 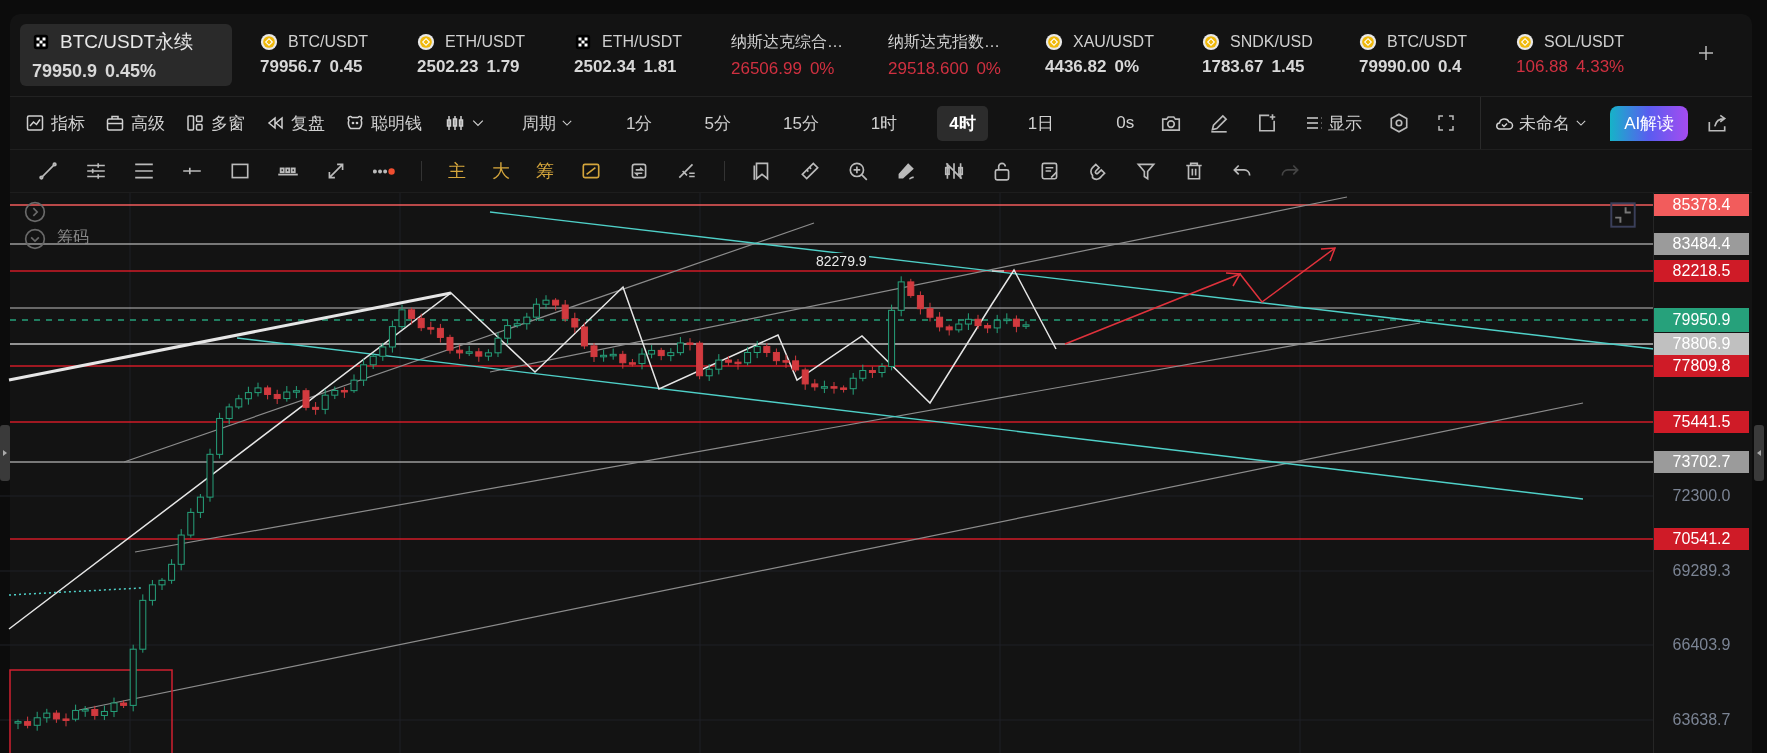 What do you see at coordinates (65, 71) in the screenshot?
I see `ticker-price: 79950.9` at bounding box center [65, 71].